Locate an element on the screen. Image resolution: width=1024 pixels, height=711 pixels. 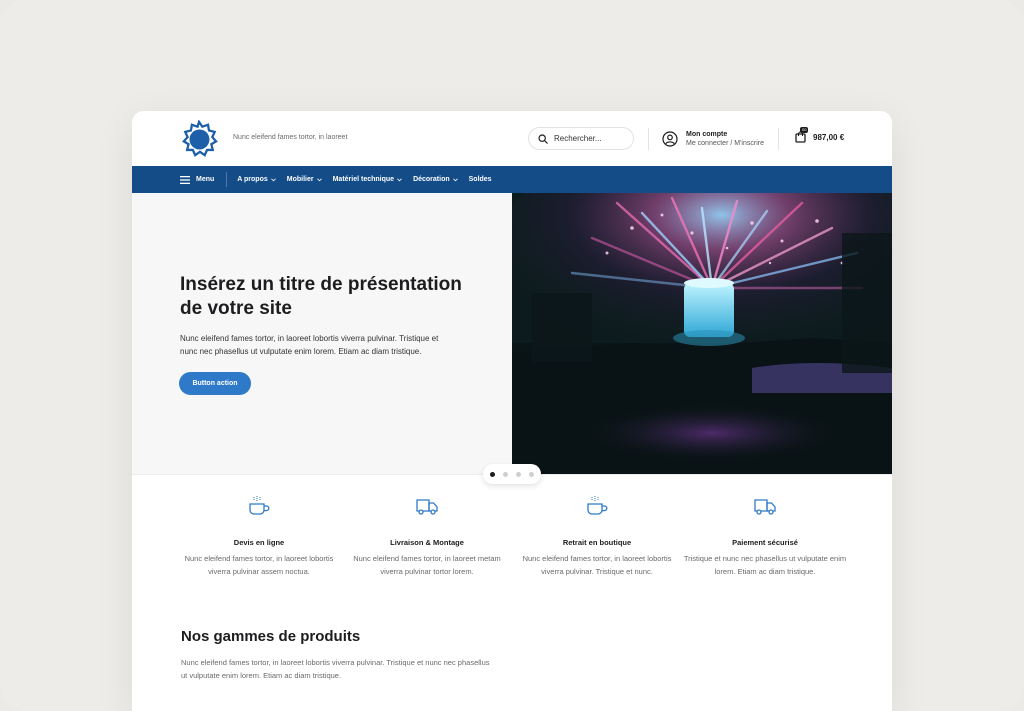
nav-item-label: A propos is located at coordinates (252, 179).